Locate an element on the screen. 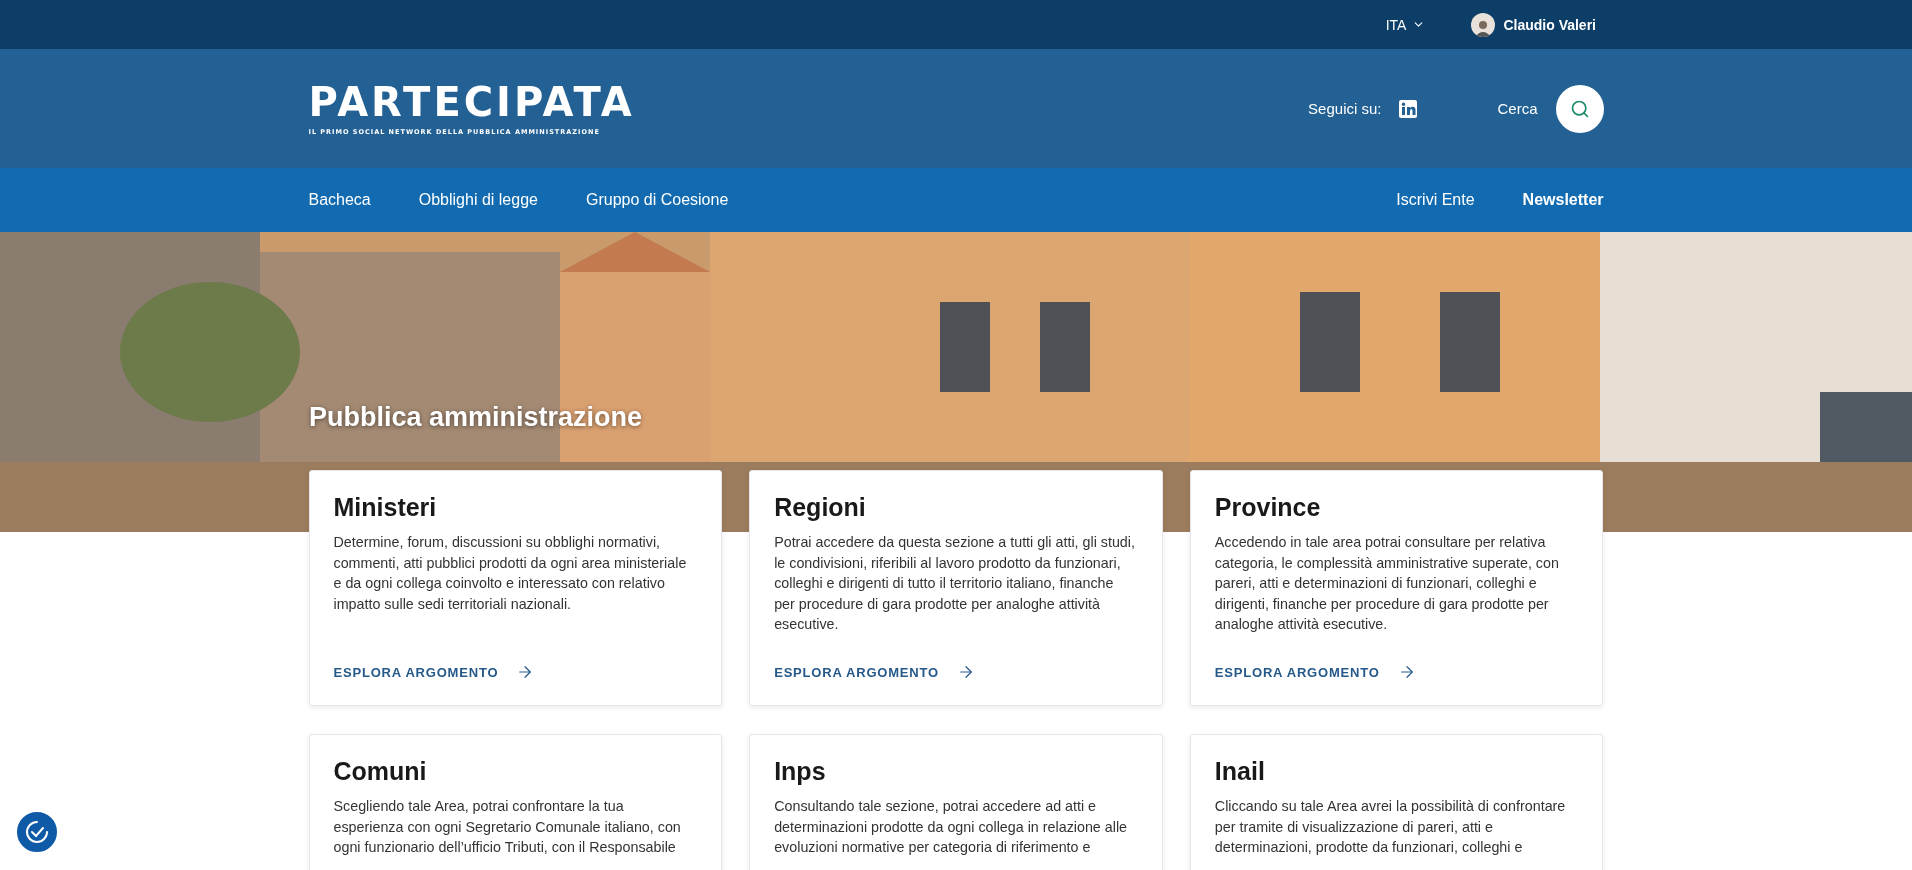 The height and width of the screenshot is (870, 1912). card-title: Province is located at coordinates (1268, 507).